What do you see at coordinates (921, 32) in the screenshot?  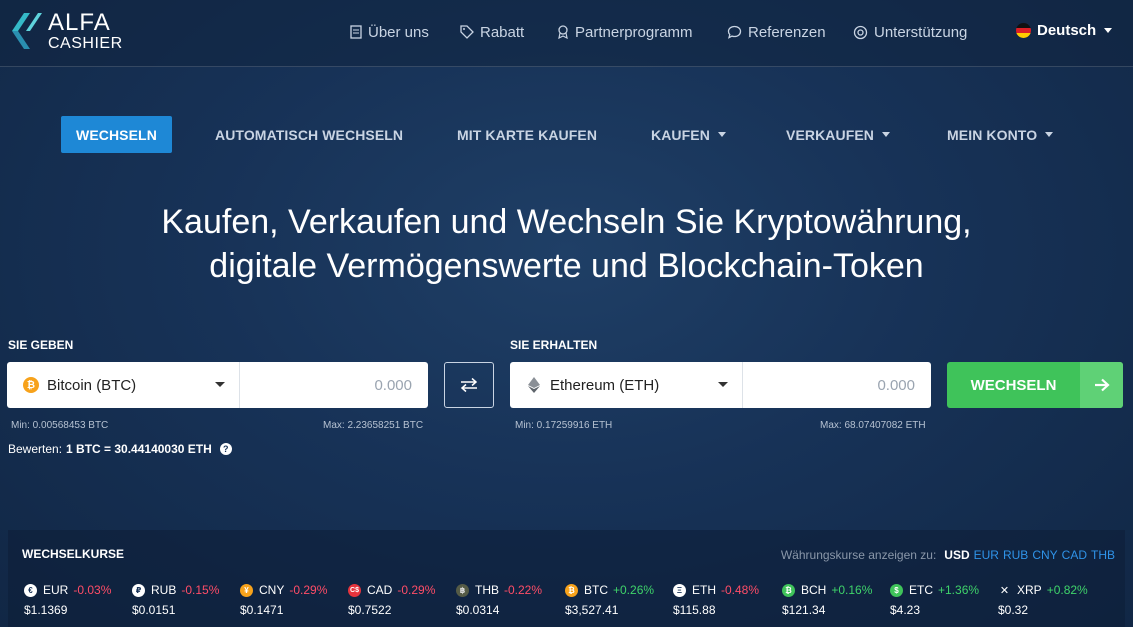 I see `topnav-label: Unterstützung` at bounding box center [921, 32].